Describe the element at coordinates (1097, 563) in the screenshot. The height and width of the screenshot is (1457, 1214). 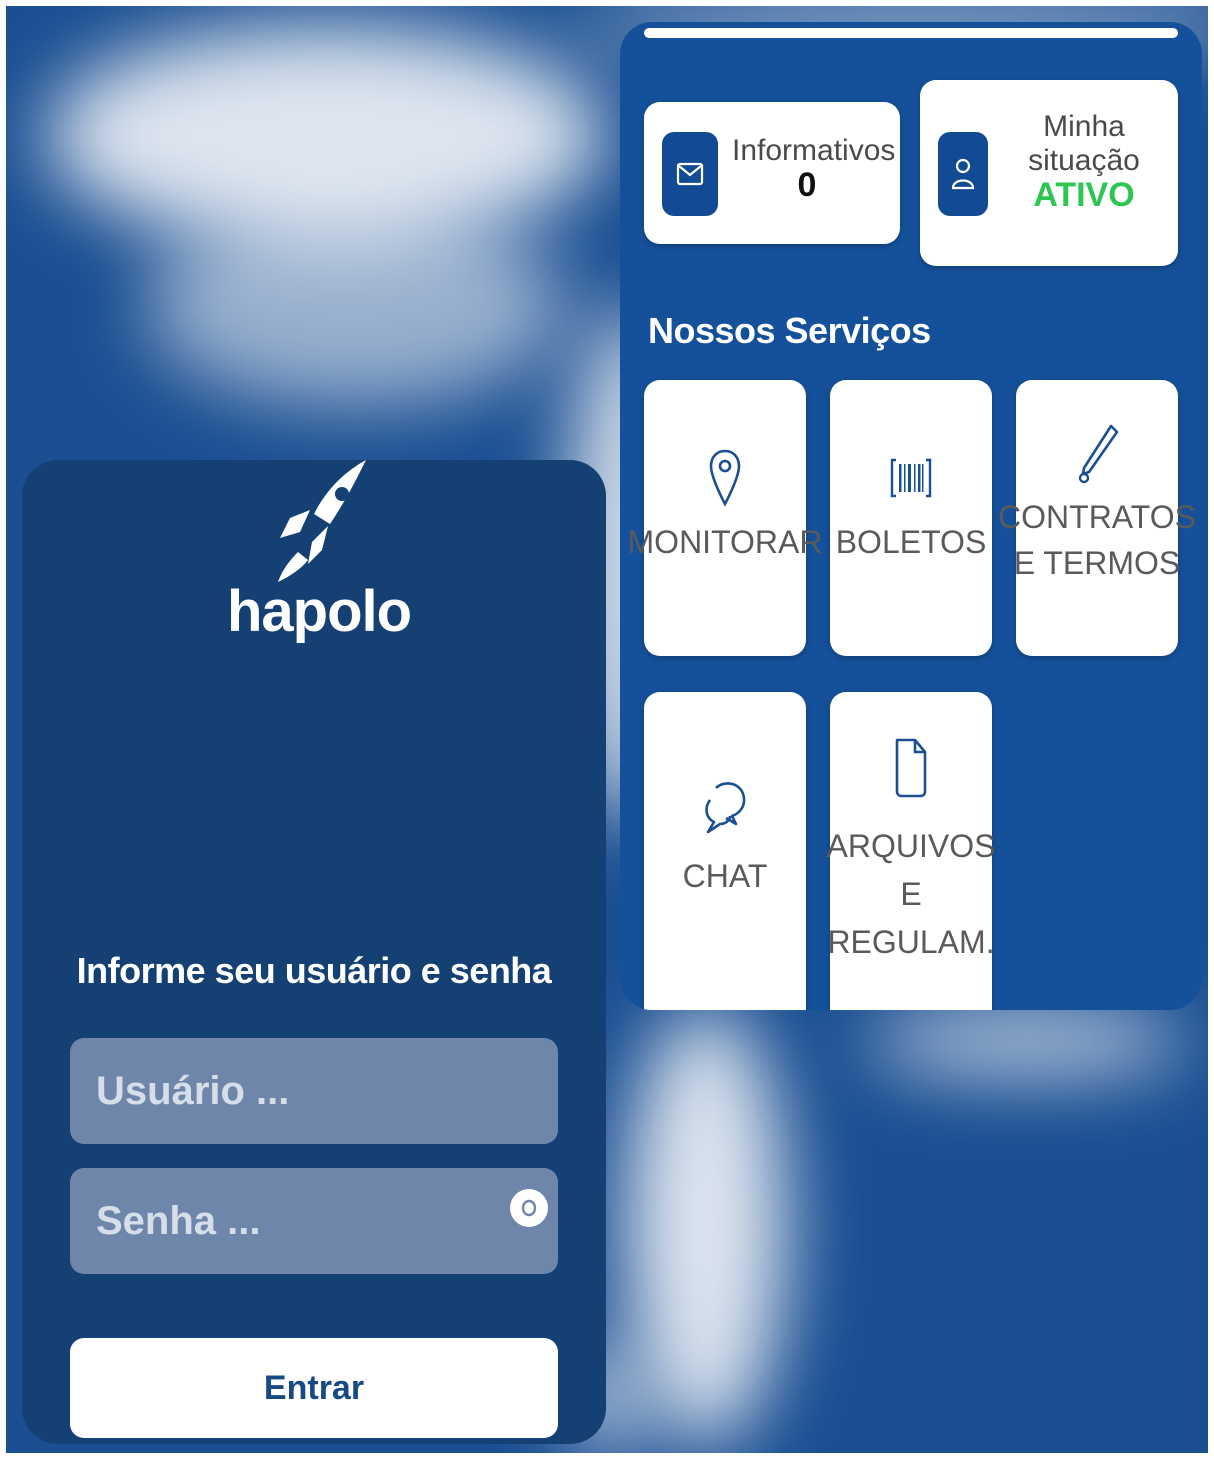
I see `service-contratos-label-2: E TERMOS` at that location.